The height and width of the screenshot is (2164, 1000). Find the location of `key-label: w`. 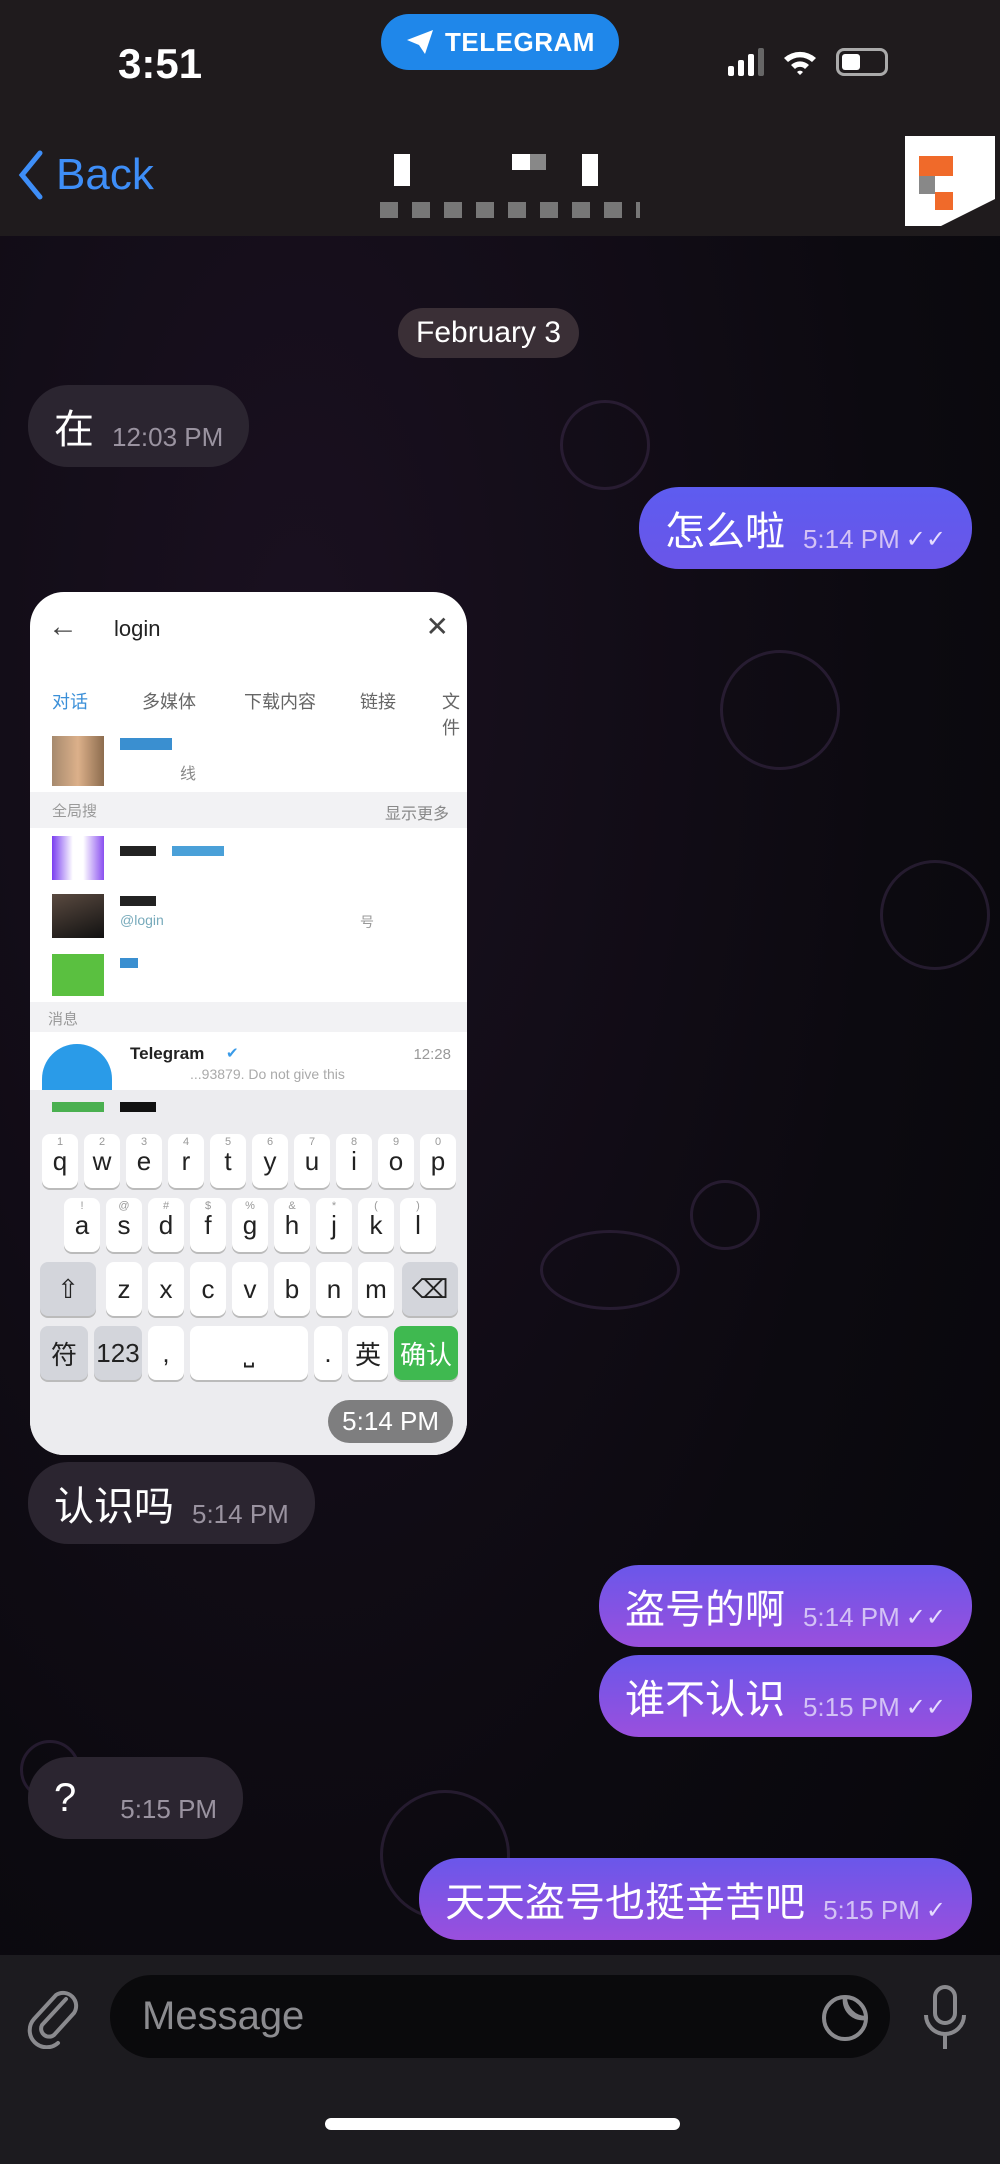

key-label: w is located at coordinates (102, 1160).